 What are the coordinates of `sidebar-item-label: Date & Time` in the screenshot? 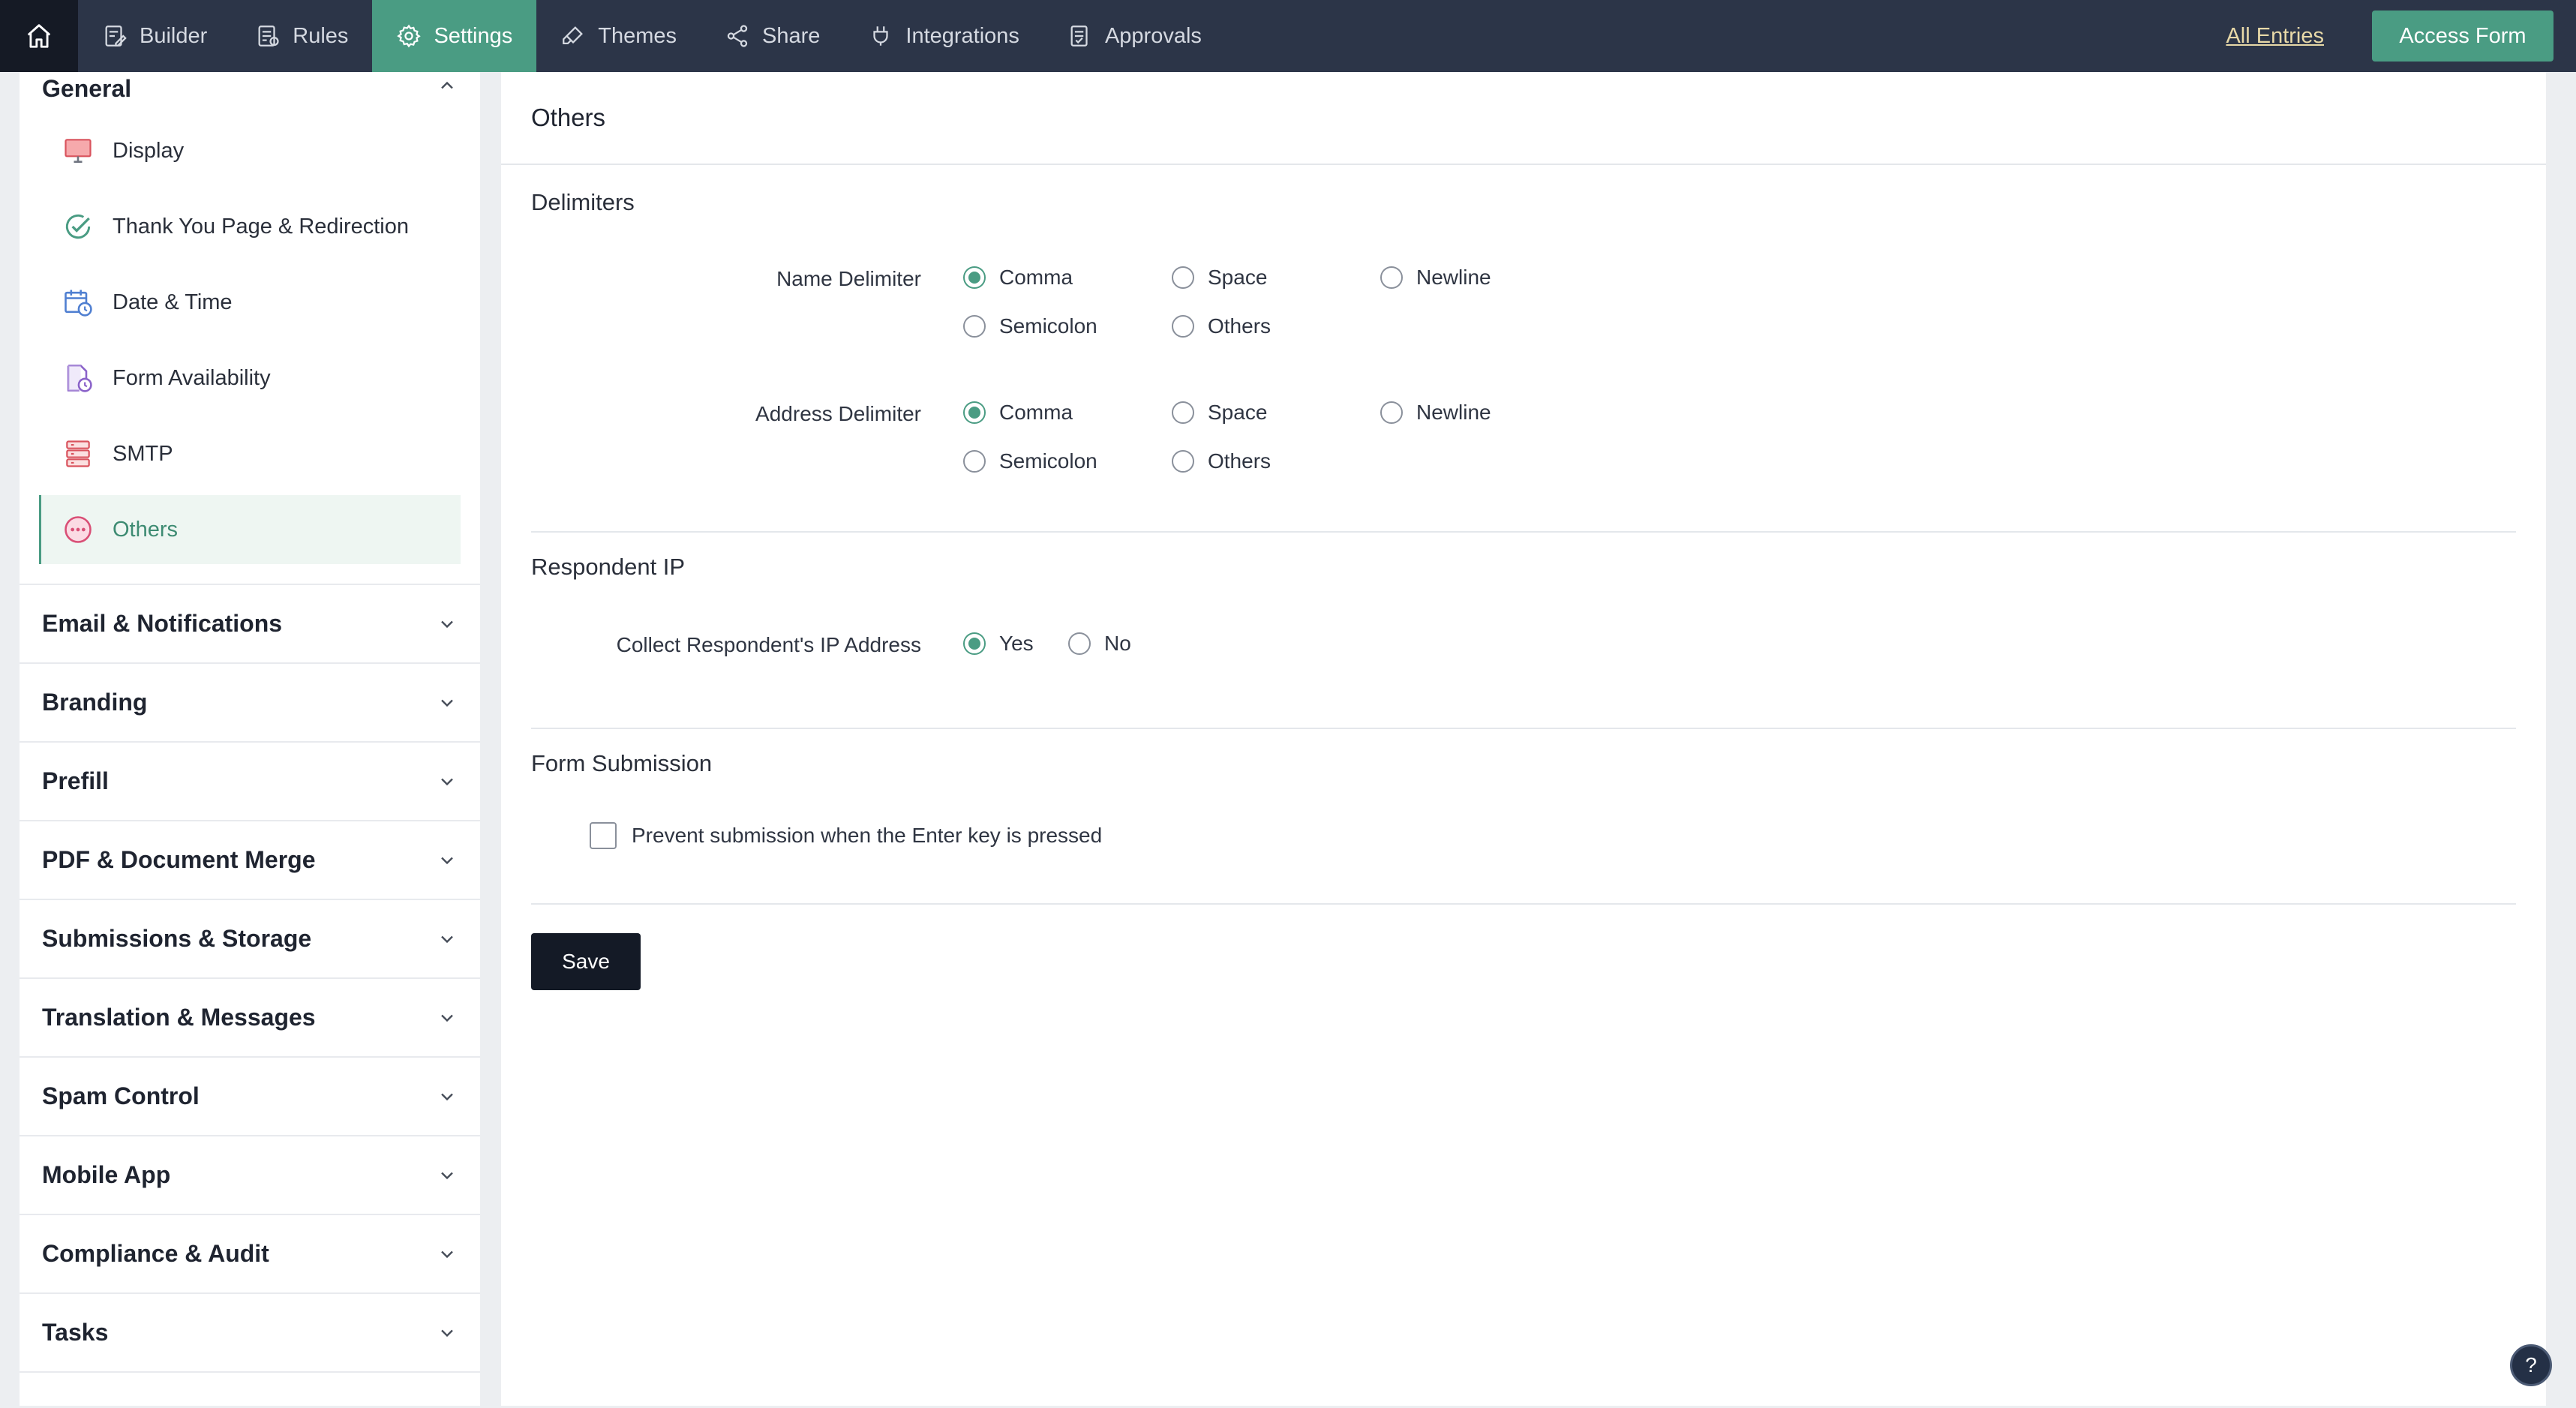 It's located at (173, 302).